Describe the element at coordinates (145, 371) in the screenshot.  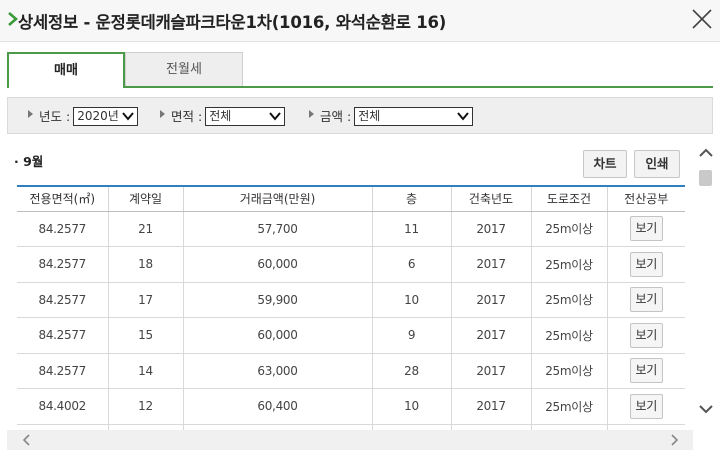
I see `cell-day: 14` at that location.